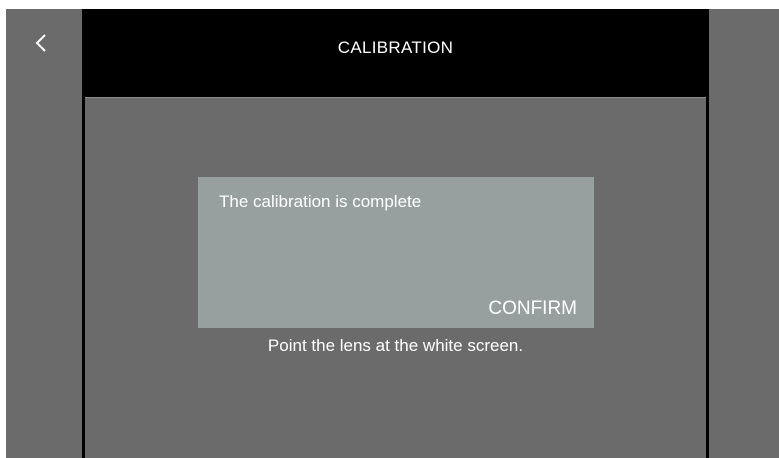 This screenshot has height=458, width=779. I want to click on page-title: CALIBRATION, so click(395, 47).